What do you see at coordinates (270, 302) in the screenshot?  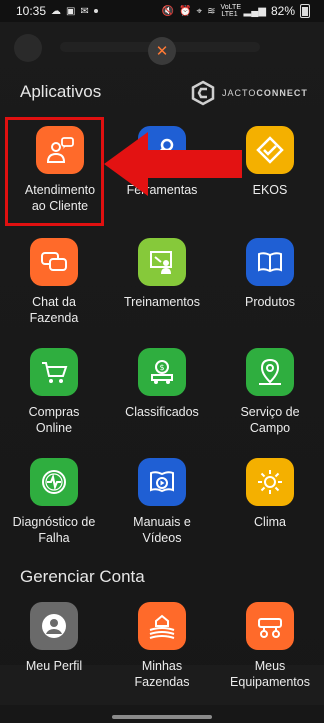 I see `app-label: Produtos` at bounding box center [270, 302].